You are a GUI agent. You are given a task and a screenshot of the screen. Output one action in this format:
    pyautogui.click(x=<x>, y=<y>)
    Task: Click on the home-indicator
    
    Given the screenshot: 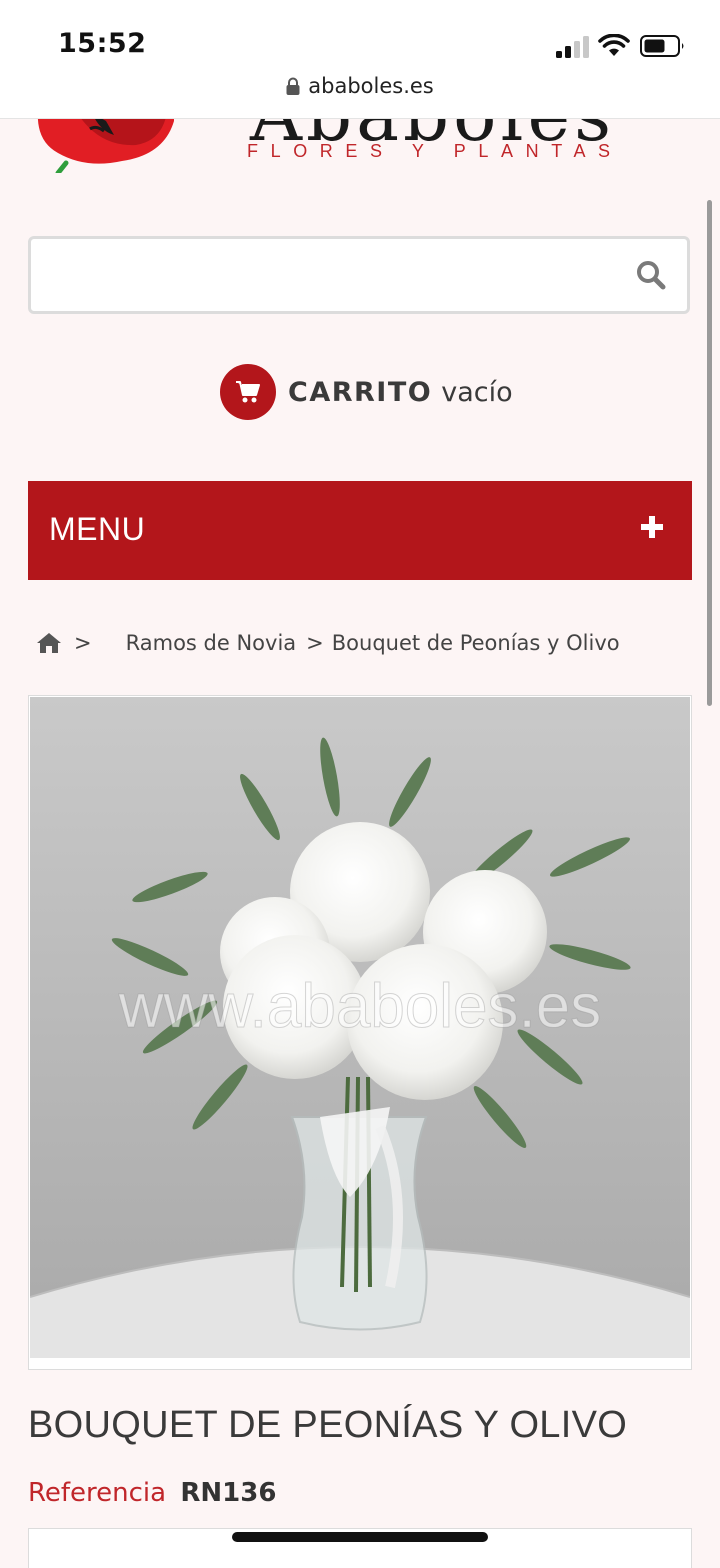 What is the action you would take?
    pyautogui.click(x=360, y=1537)
    